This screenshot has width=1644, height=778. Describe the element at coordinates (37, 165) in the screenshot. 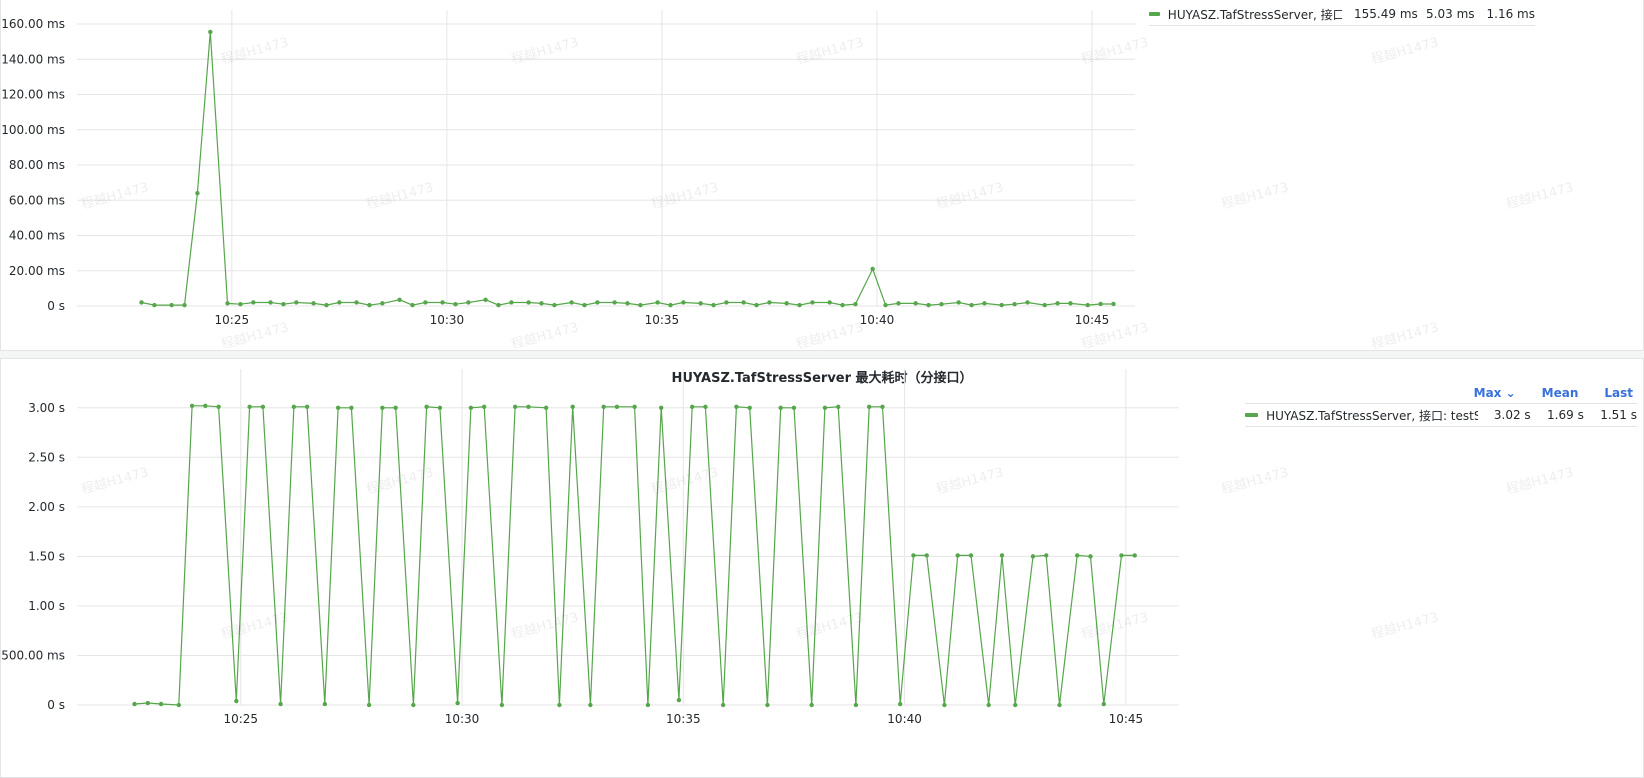

I see `y-tick-label: 80.00 ms` at that location.